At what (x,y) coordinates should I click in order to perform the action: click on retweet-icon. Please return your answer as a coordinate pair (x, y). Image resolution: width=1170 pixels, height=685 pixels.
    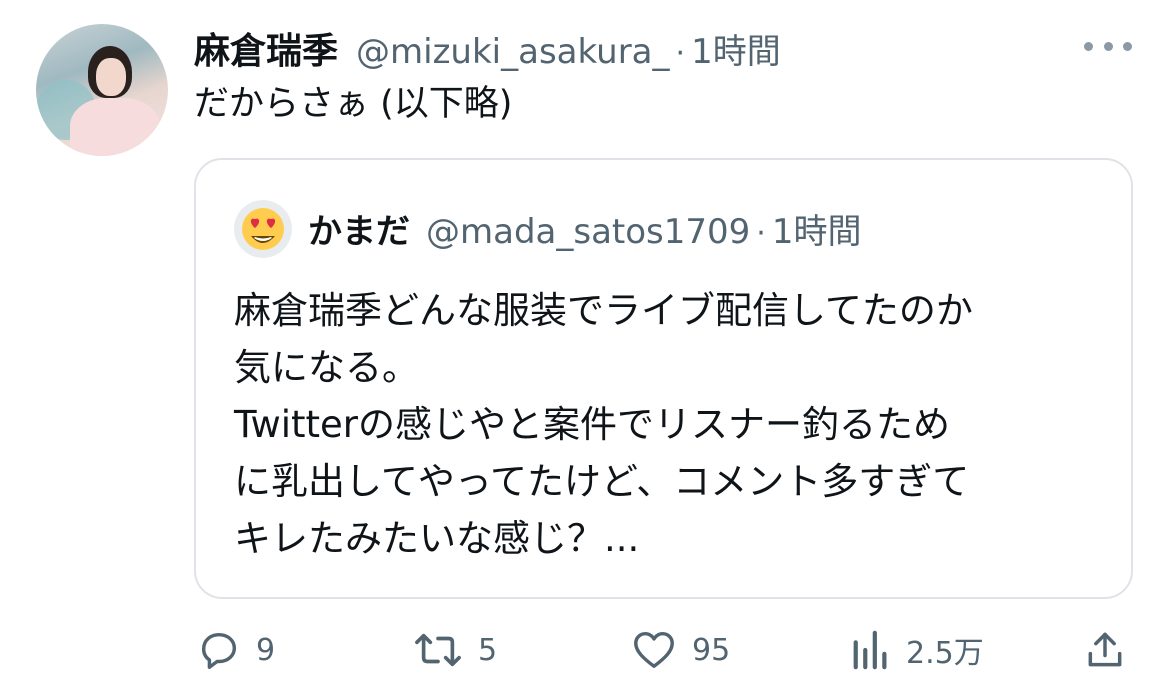
    Looking at the image, I should click on (438, 650).